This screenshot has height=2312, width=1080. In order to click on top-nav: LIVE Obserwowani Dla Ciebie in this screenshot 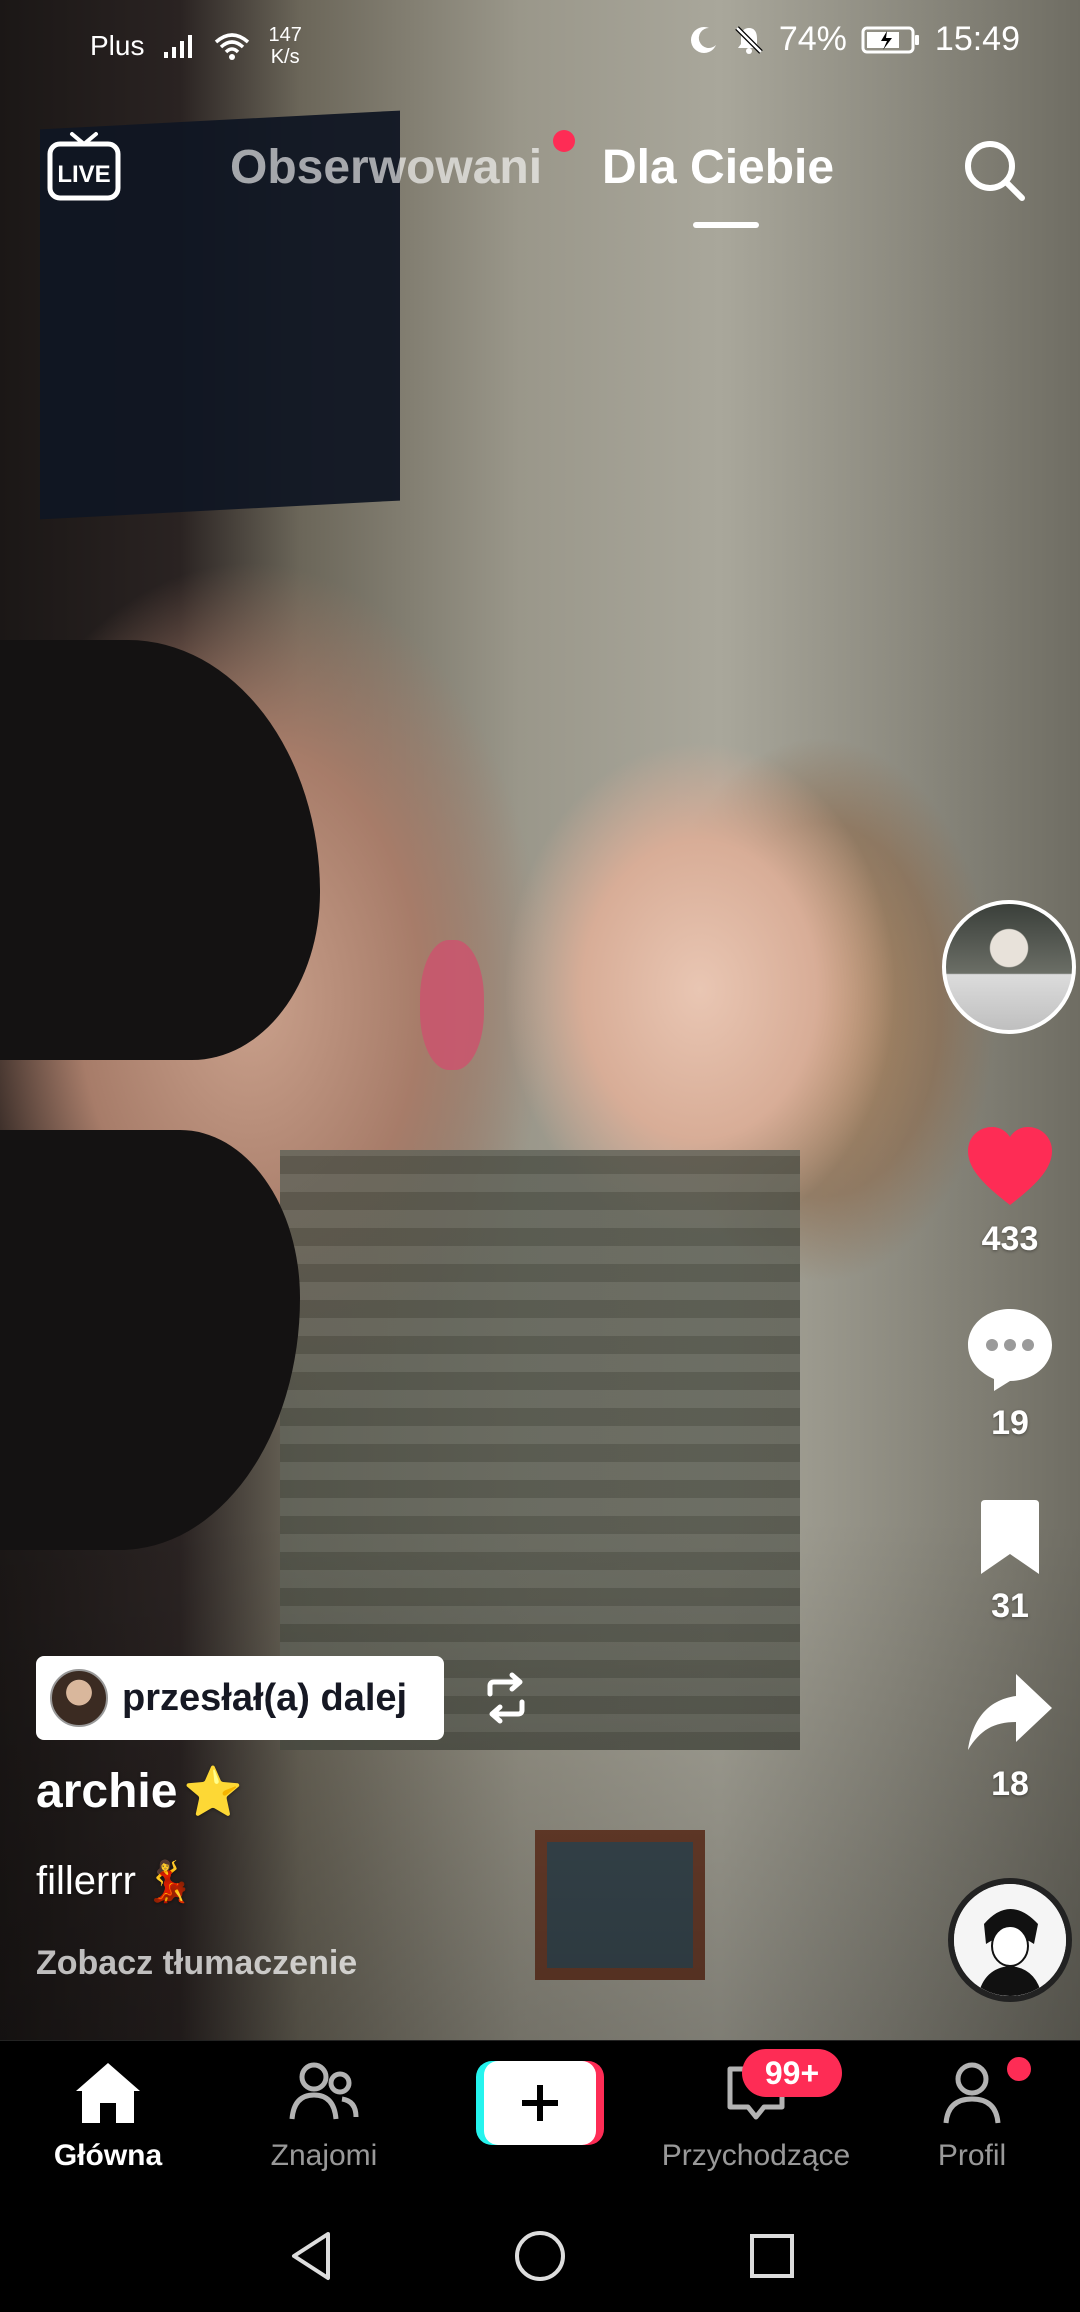, I will do `click(540, 185)`.